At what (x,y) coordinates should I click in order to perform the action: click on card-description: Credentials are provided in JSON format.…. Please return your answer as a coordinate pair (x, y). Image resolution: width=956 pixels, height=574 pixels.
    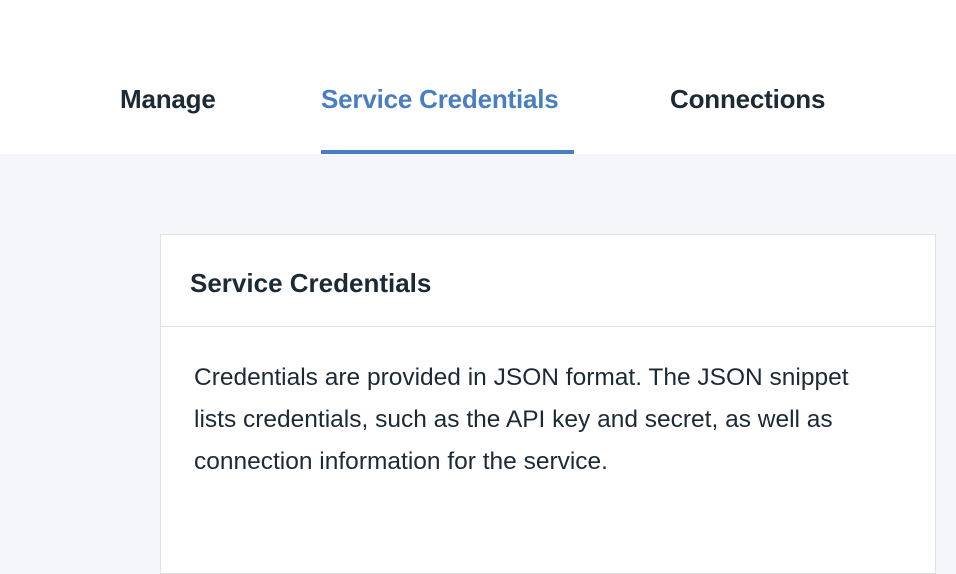
    Looking at the image, I should click on (521, 419).